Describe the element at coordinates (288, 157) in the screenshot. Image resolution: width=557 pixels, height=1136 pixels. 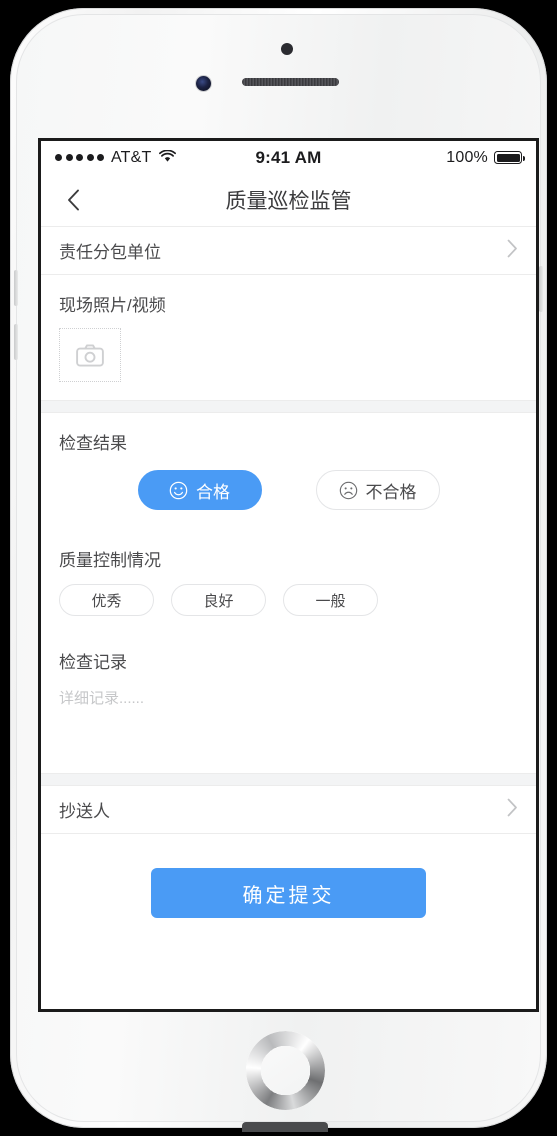
I see `status-bar: AT&T 9:41 AM 100%` at that location.